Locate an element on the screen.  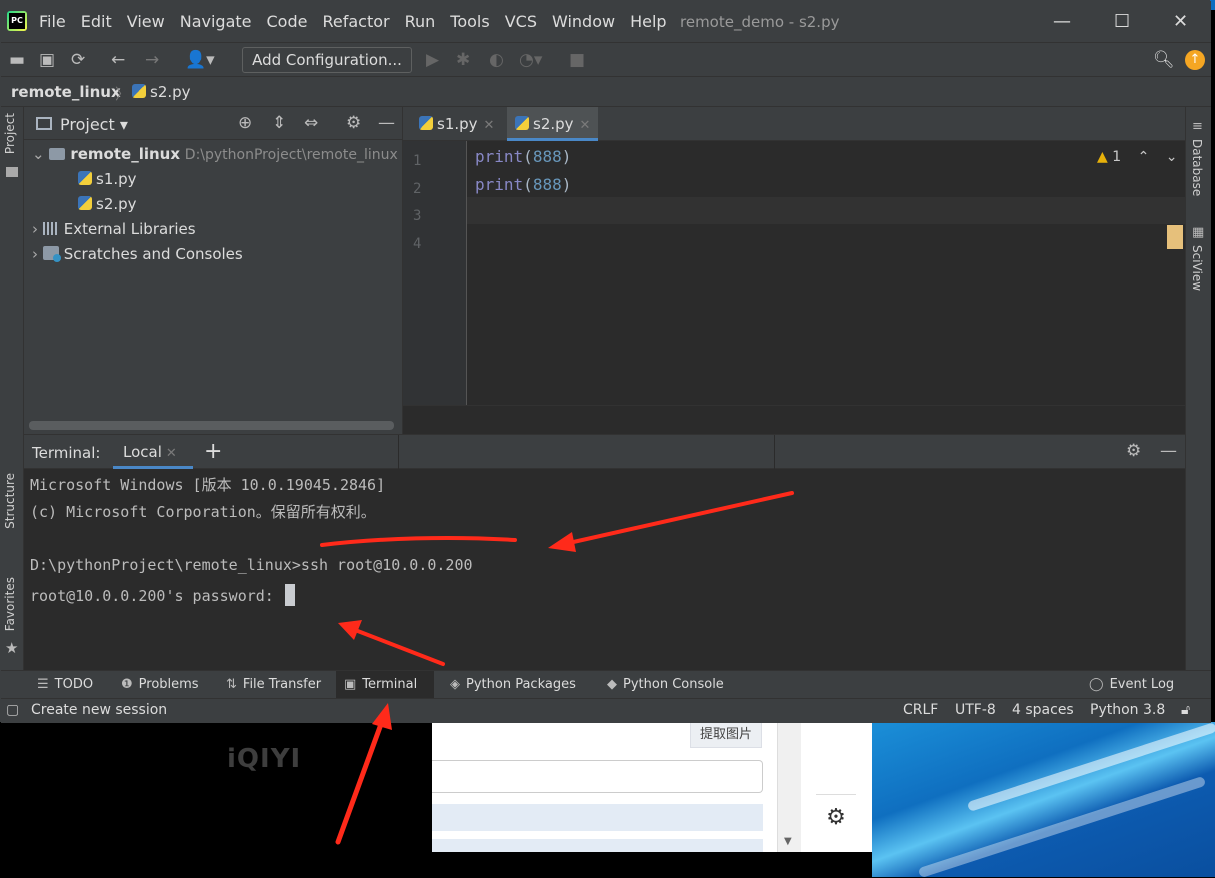
list-icon: ☰ is located at coordinates (43, 684).